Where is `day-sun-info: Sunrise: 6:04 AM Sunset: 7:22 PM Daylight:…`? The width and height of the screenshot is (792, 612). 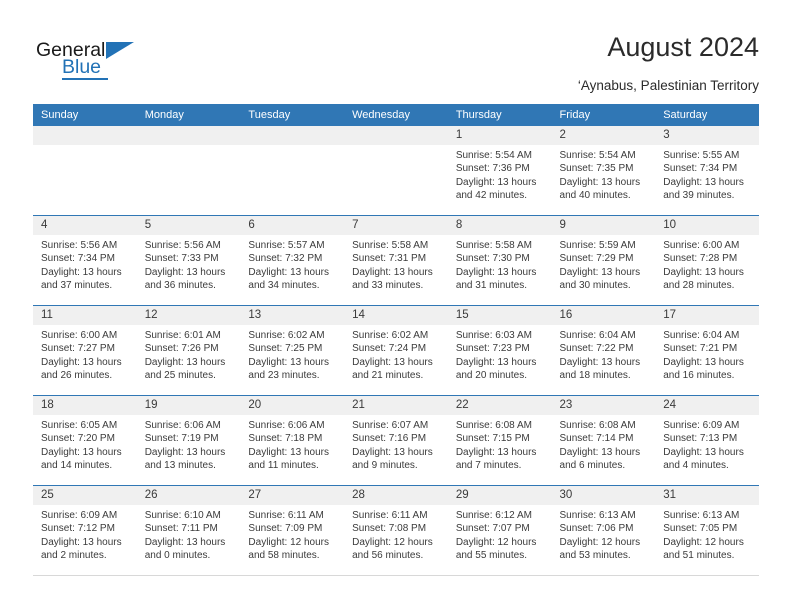
day-sun-info: Sunrise: 6:04 AM Sunset: 7:22 PM Daylight:… is located at coordinates (604, 354).